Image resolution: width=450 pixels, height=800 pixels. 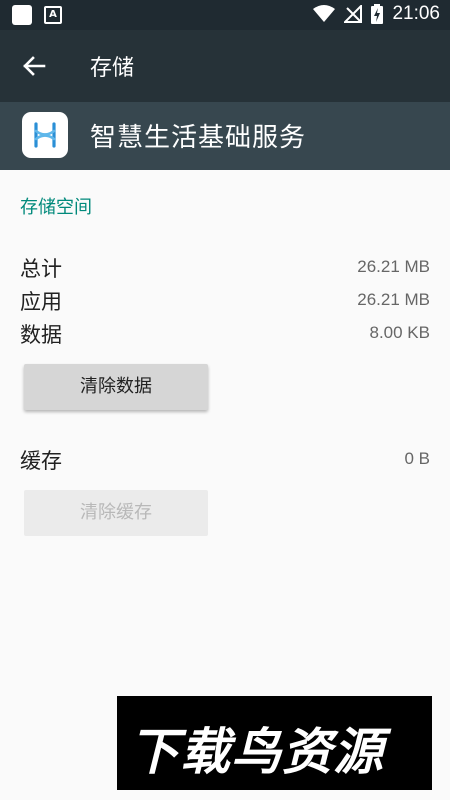 What do you see at coordinates (416, 13) in the screenshot?
I see `clock: 21:06` at bounding box center [416, 13].